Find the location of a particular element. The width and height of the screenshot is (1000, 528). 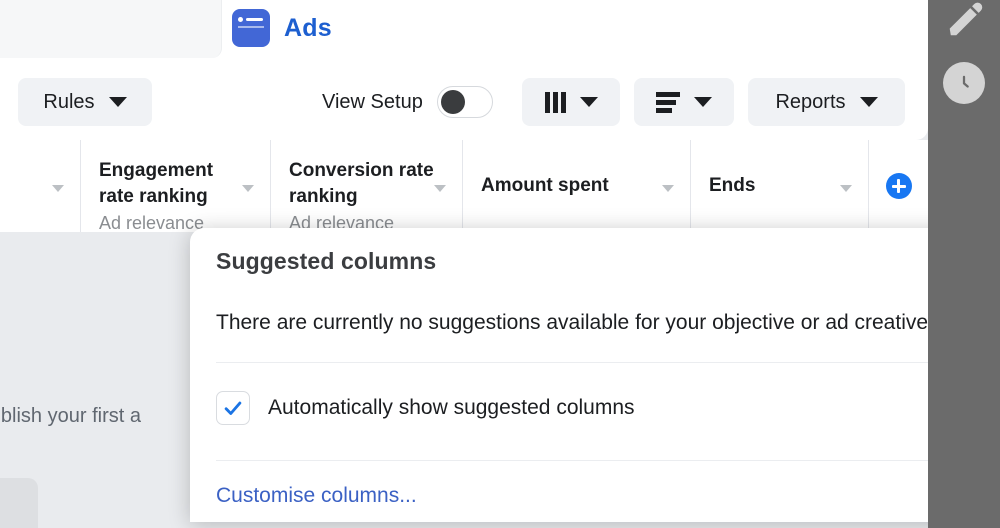

rules-button: Rules is located at coordinates (85, 102).